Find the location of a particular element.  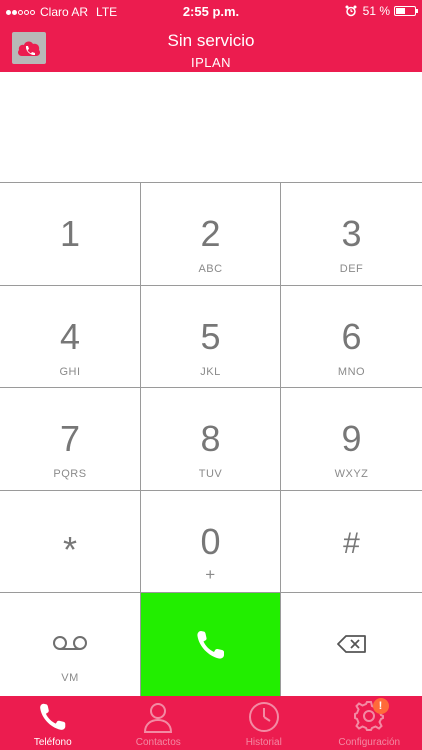

key-digit: 7 is located at coordinates (70, 438).